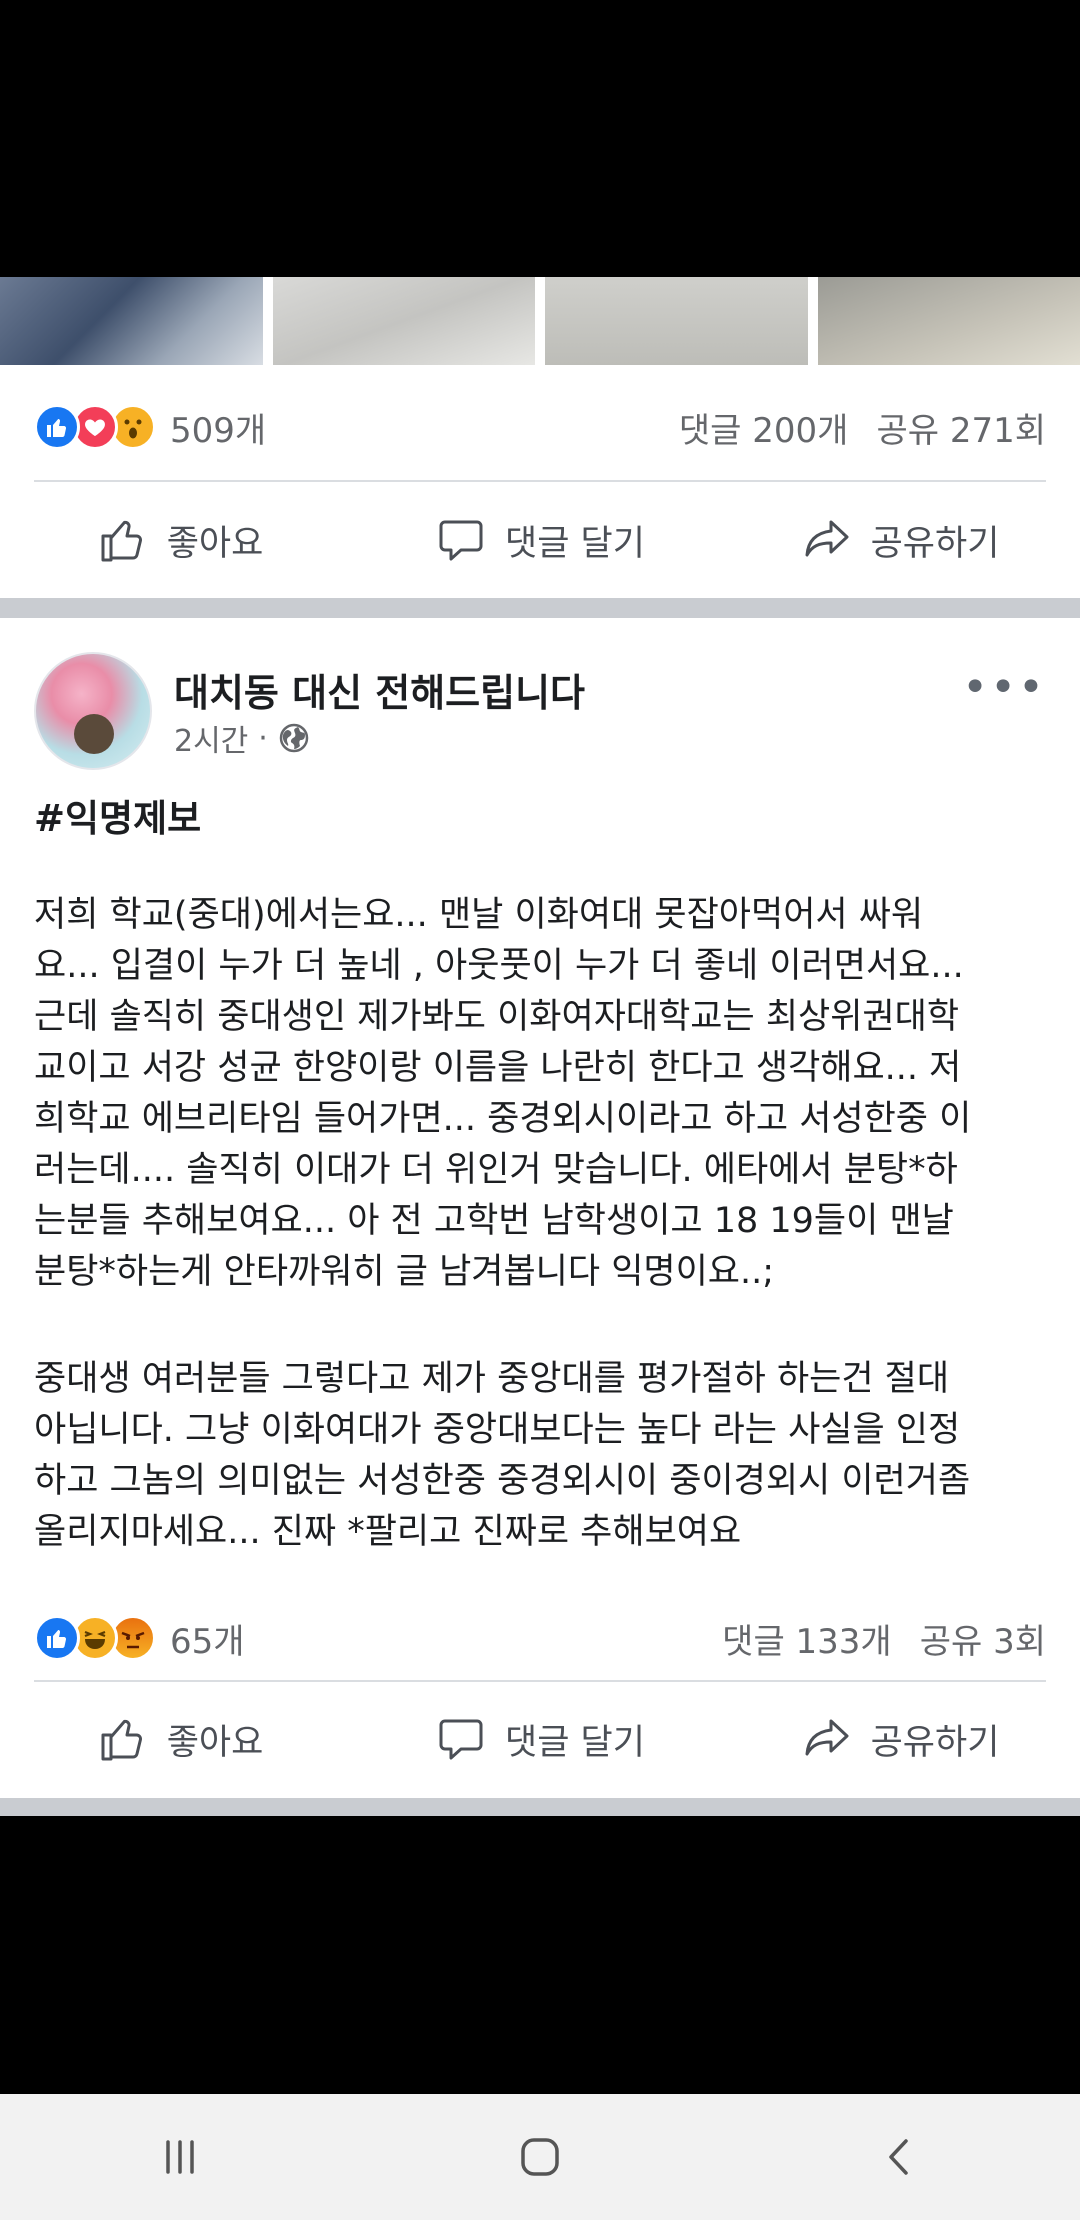 The image size is (1080, 2220). I want to click on back-icon, so click(898, 2157).